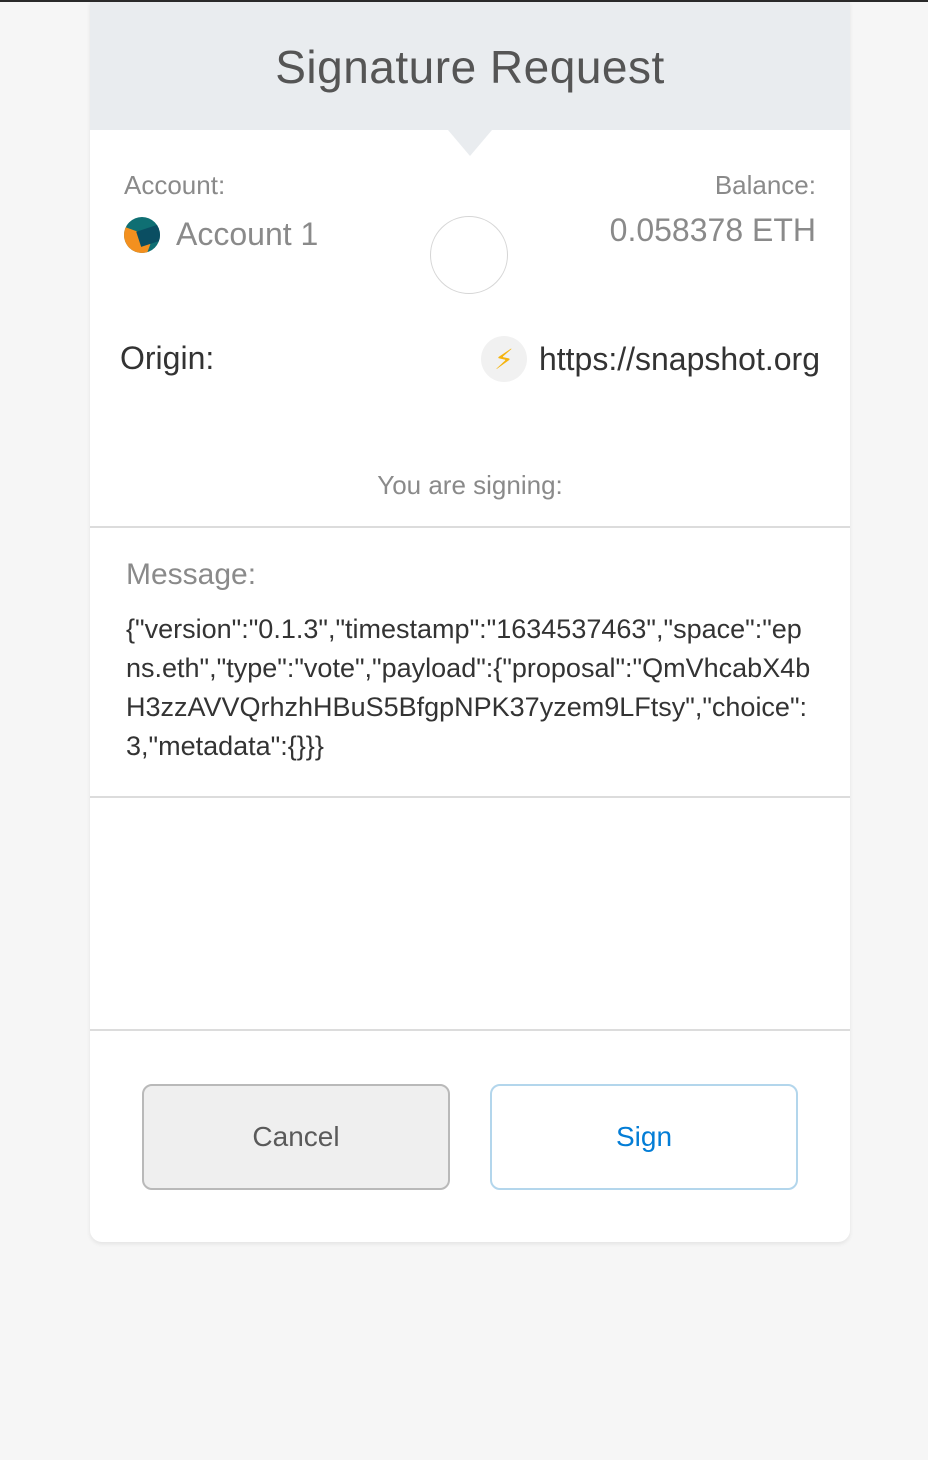  What do you see at coordinates (296, 1137) in the screenshot?
I see `cancel-button: Cancel` at bounding box center [296, 1137].